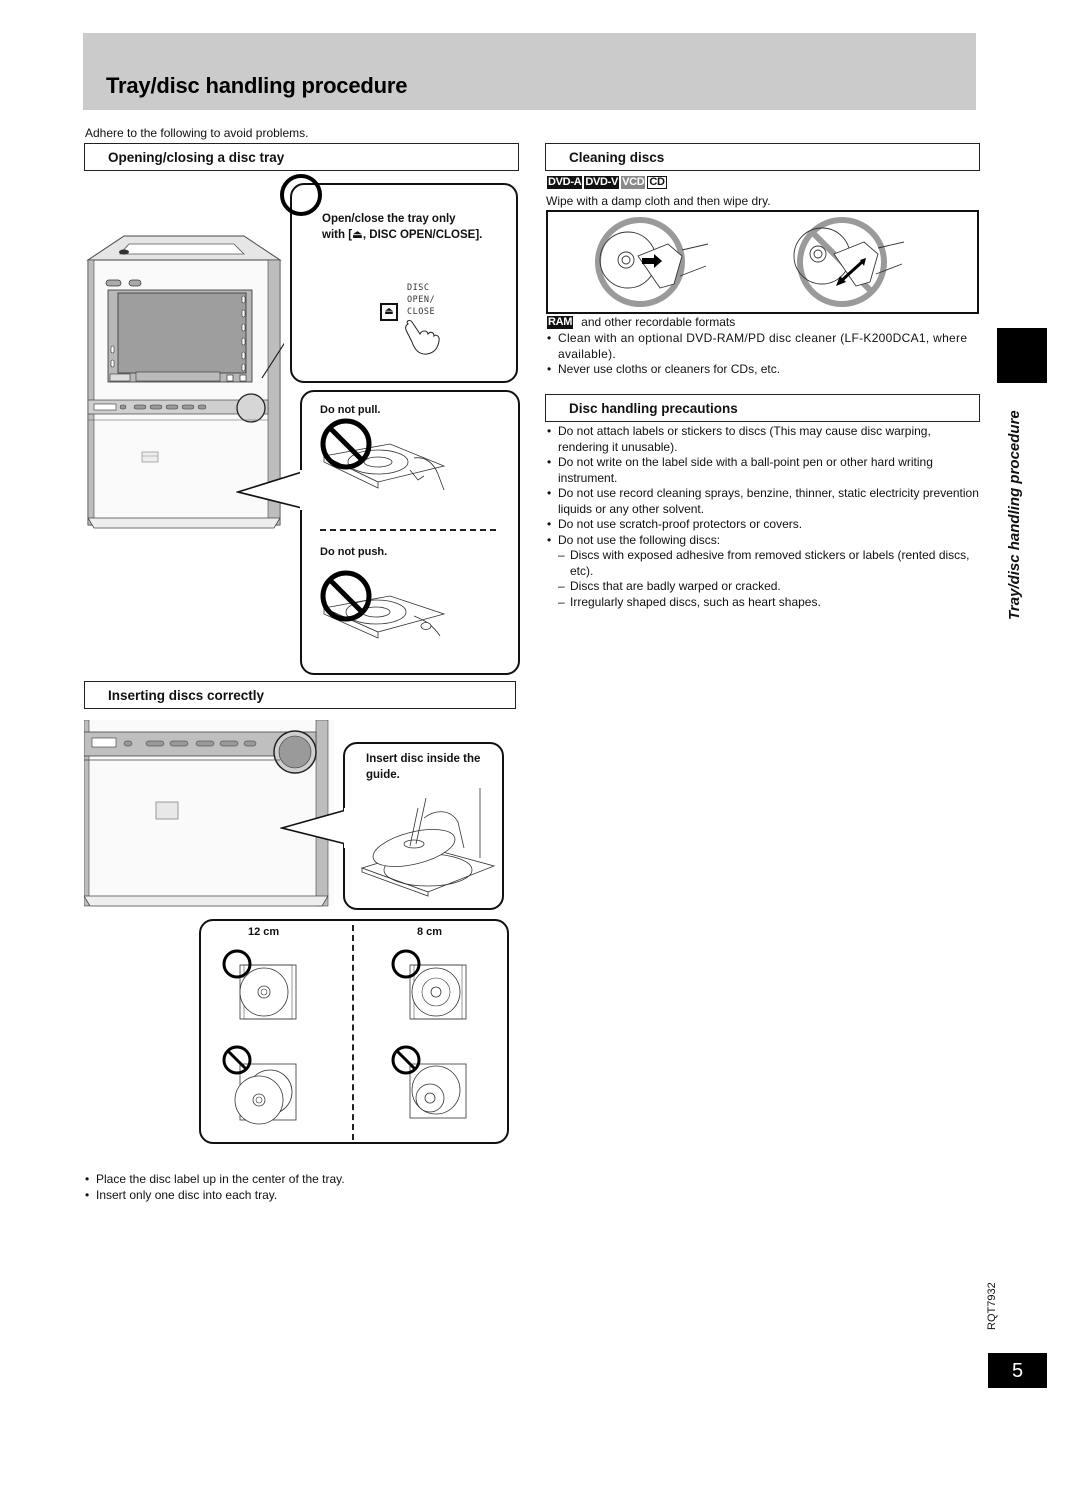  Describe the element at coordinates (354, 552) in the screenshot. I see `do-not-push-label: Do not push.` at that location.